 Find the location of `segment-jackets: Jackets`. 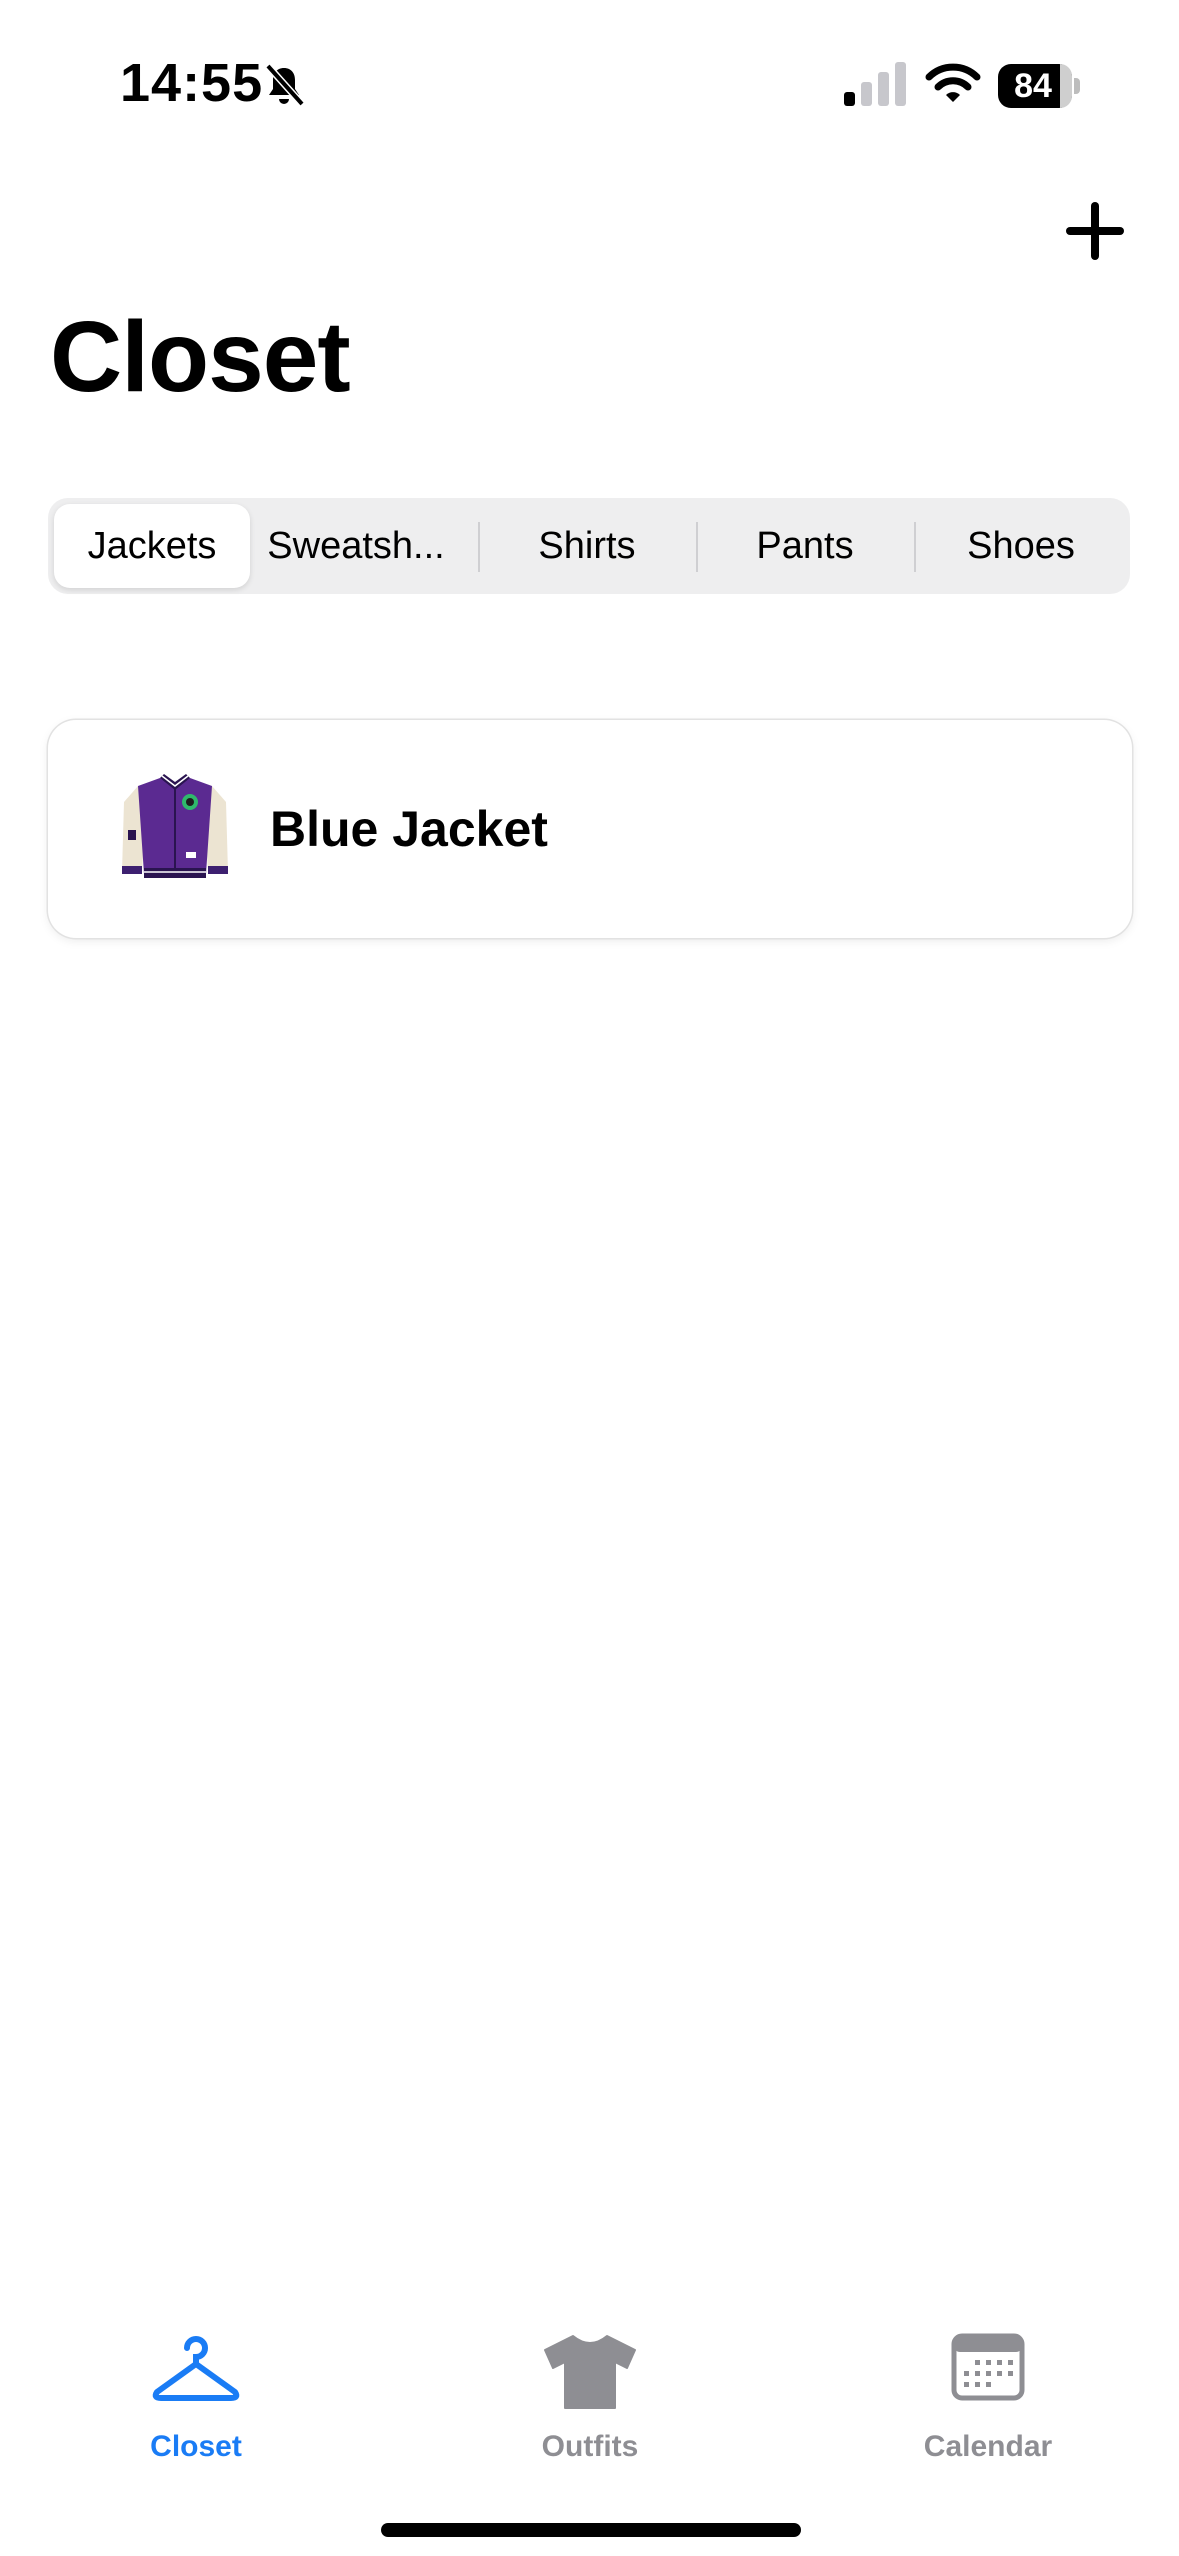

segment-jackets: Jackets is located at coordinates (152, 546).